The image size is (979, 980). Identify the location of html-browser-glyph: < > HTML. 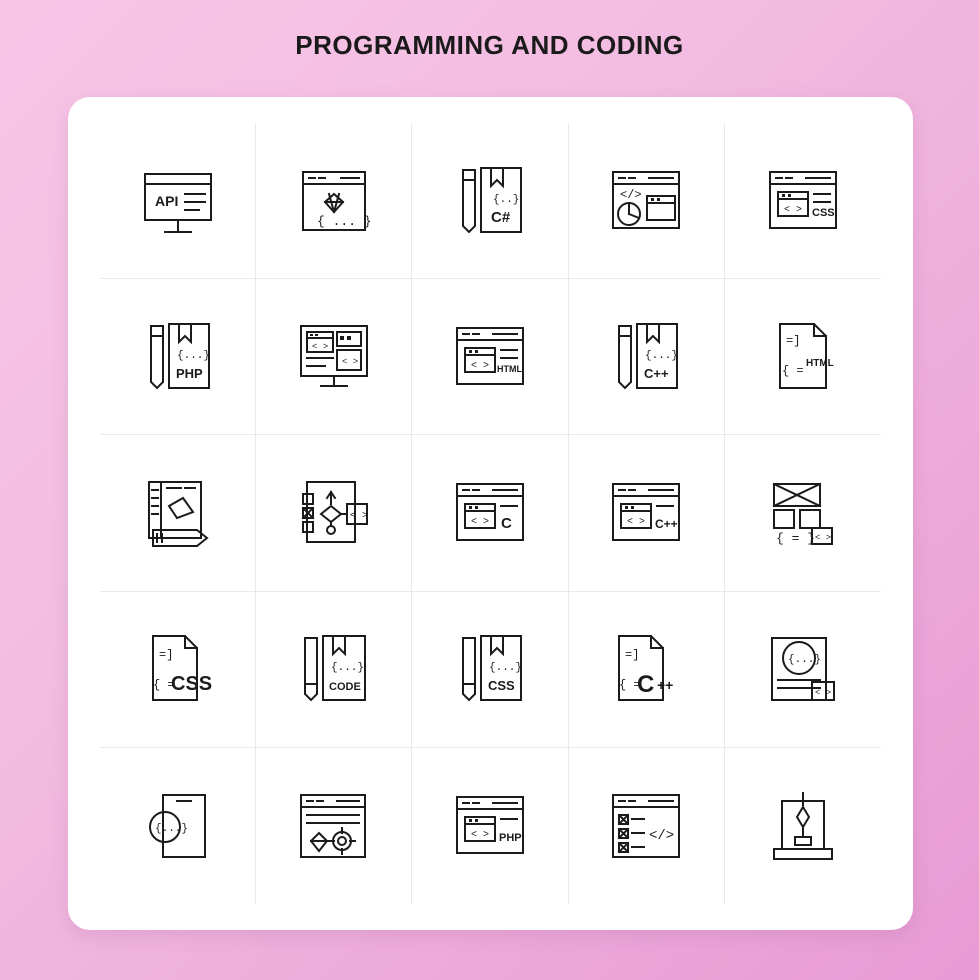
(490, 357).